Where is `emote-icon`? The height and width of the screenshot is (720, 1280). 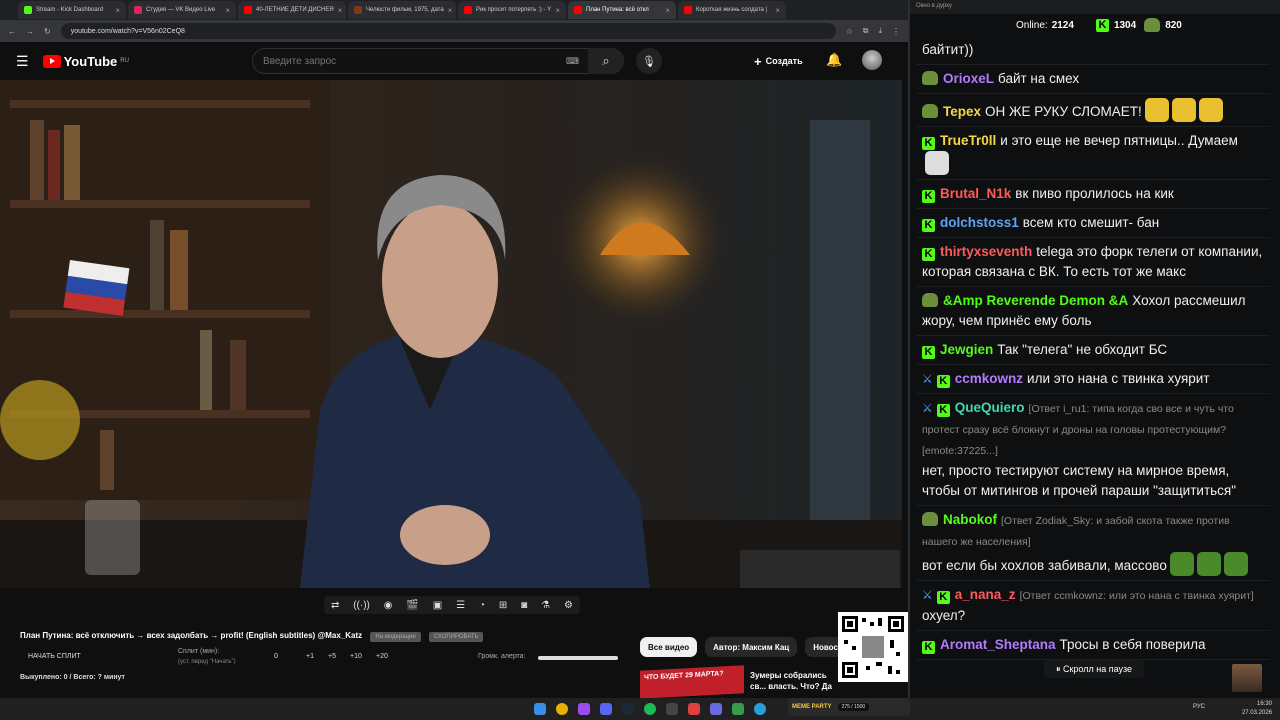
emote-icon is located at coordinates (937, 163).